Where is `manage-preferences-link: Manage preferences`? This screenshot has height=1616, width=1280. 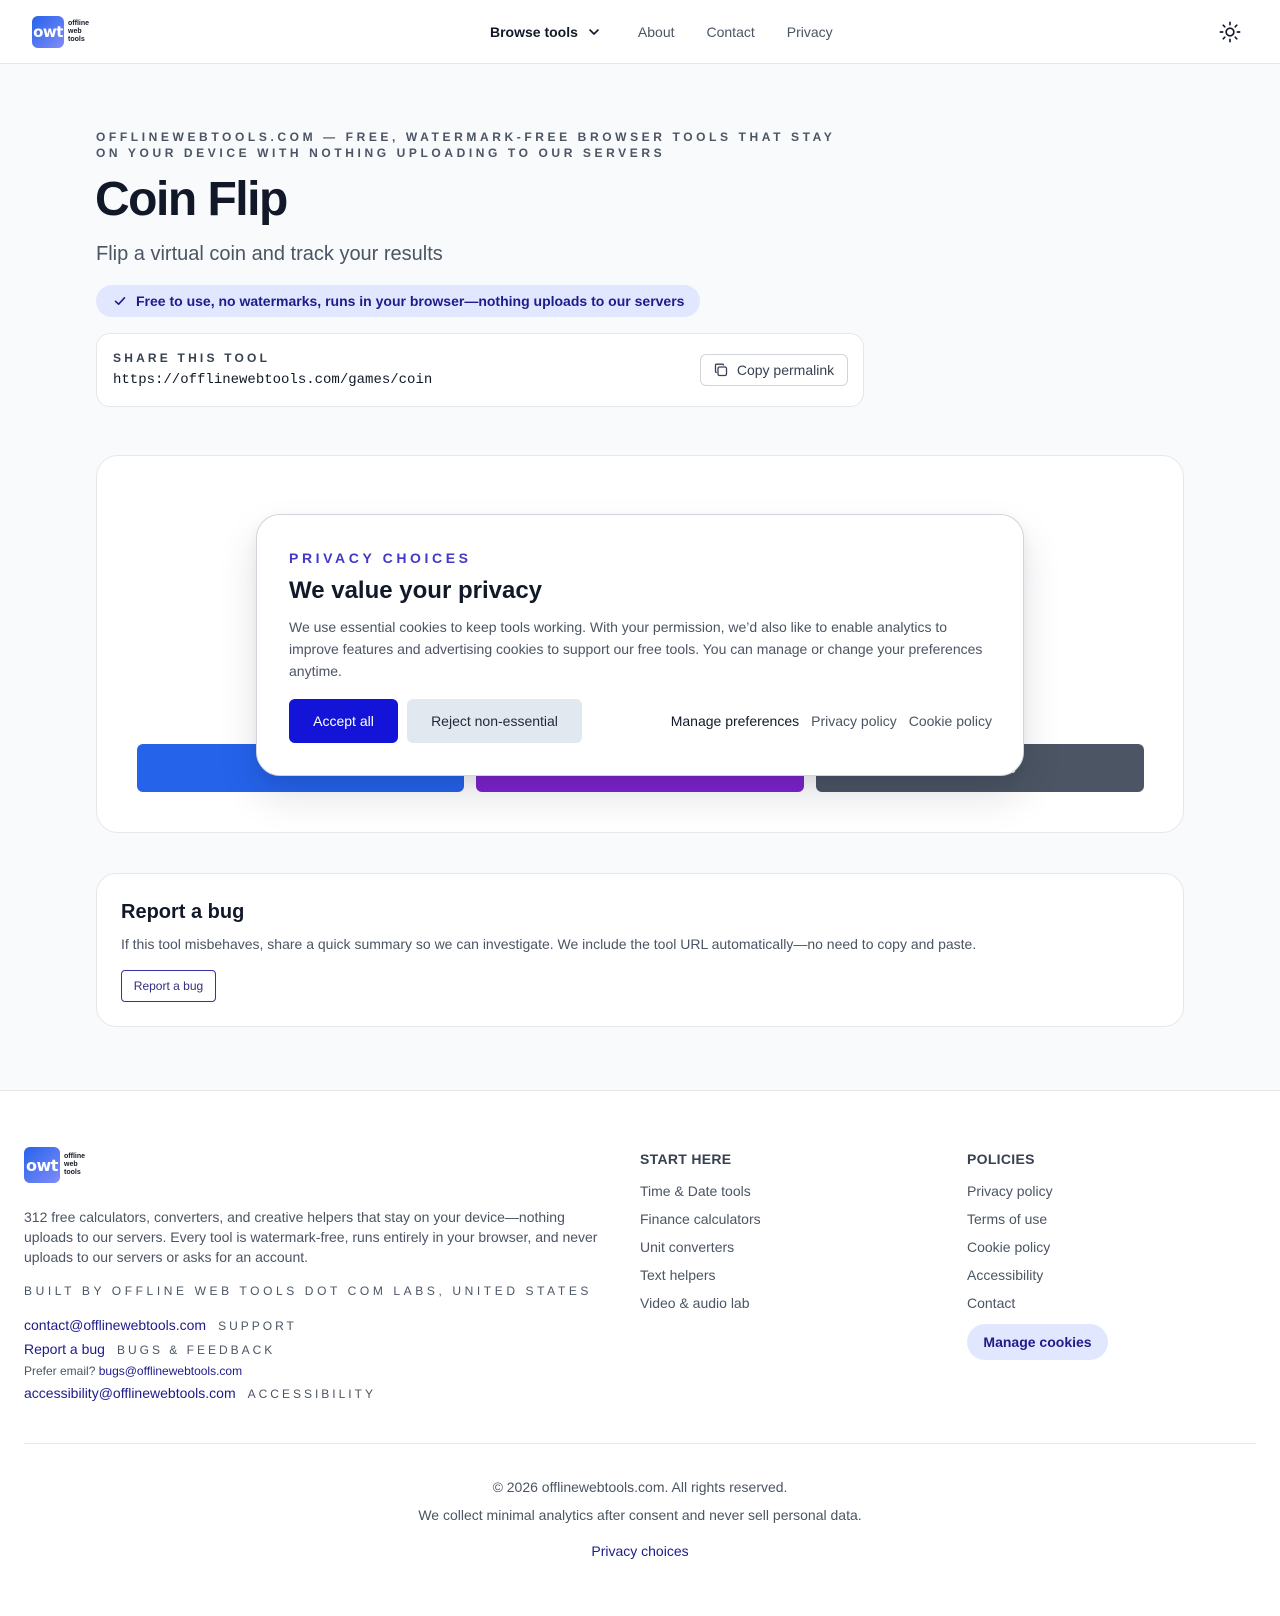 manage-preferences-link: Manage preferences is located at coordinates (735, 721).